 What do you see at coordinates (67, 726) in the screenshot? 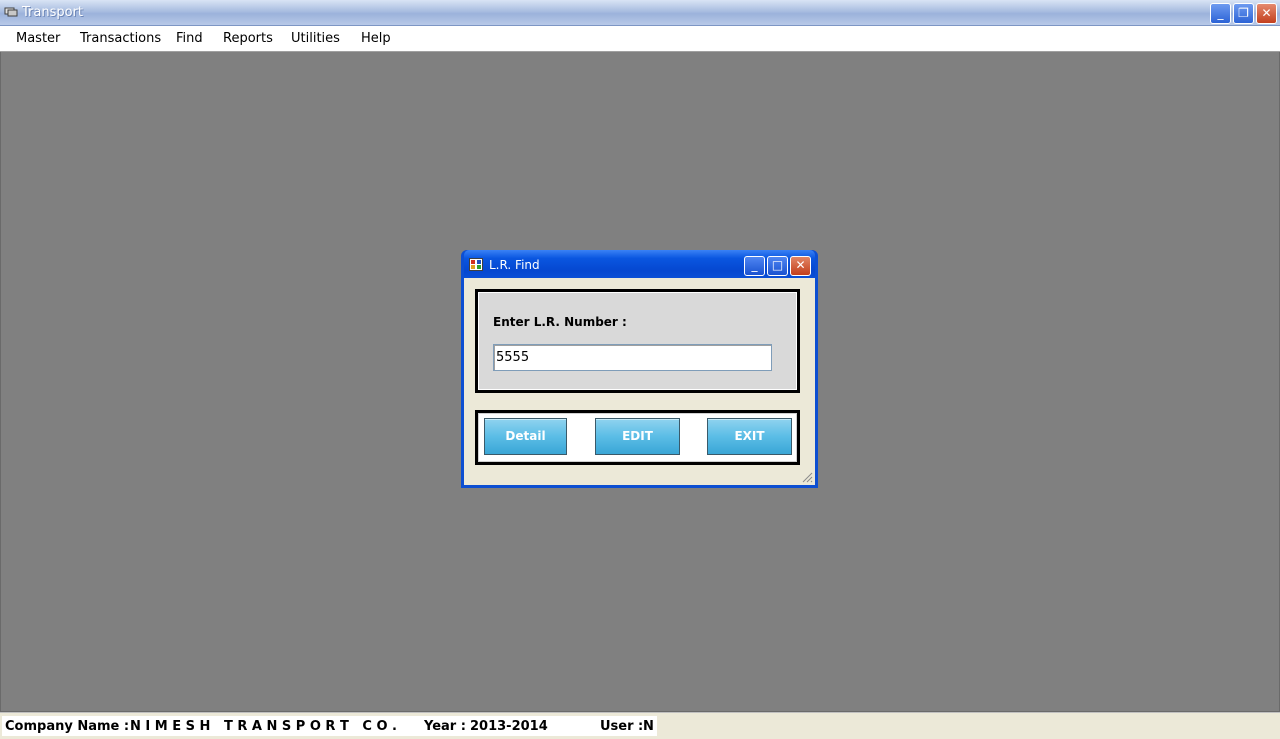
I see `company-name-label: Company Name :` at bounding box center [67, 726].